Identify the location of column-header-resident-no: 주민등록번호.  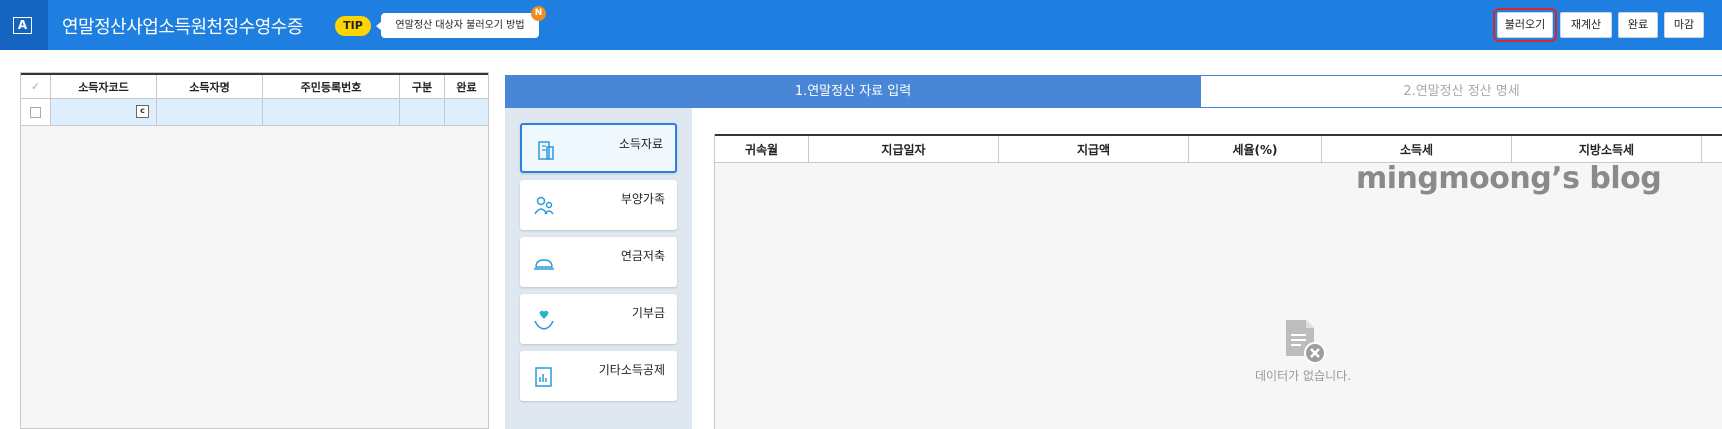
(331, 86).